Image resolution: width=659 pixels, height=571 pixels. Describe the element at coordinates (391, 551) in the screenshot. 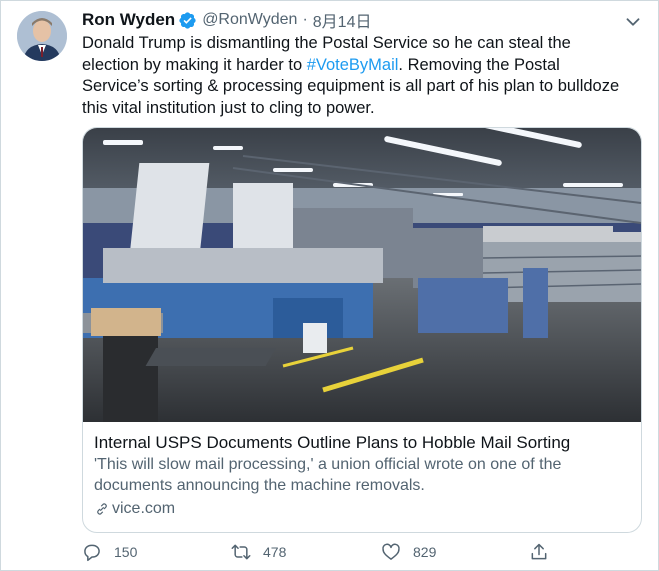

I see `heart-icon` at that location.